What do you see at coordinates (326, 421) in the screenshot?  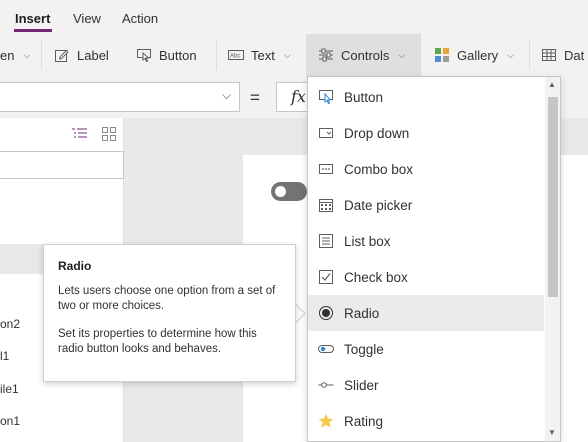 I see `star-icon` at bounding box center [326, 421].